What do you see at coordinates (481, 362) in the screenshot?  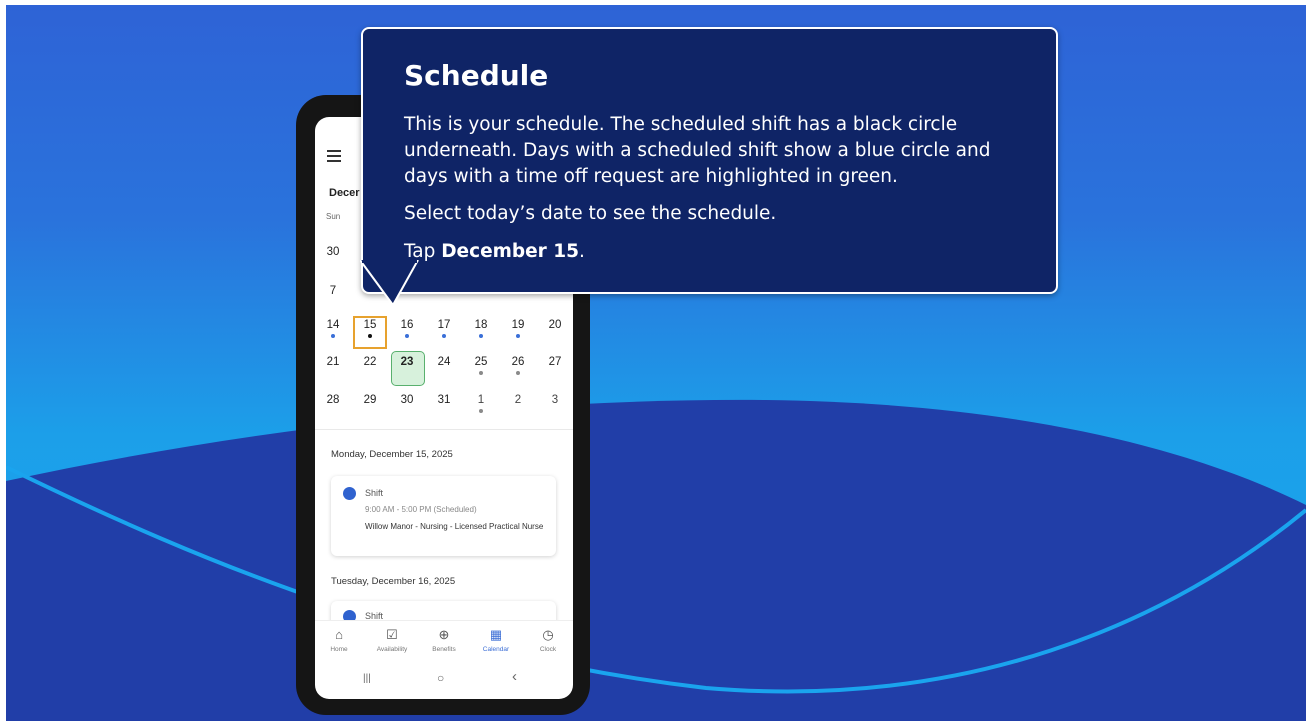 I see `day-number: 25` at bounding box center [481, 362].